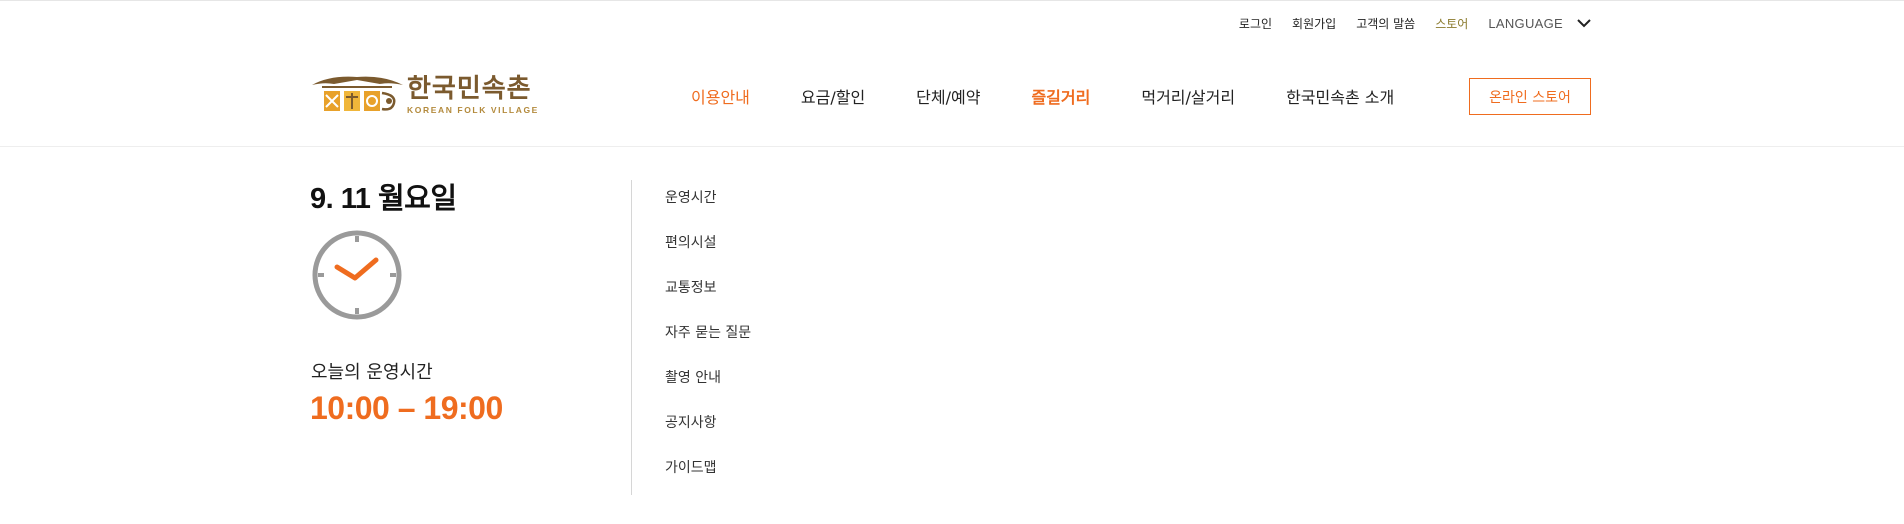  I want to click on nav-fees-discounts: 요금/할인, so click(833, 96).